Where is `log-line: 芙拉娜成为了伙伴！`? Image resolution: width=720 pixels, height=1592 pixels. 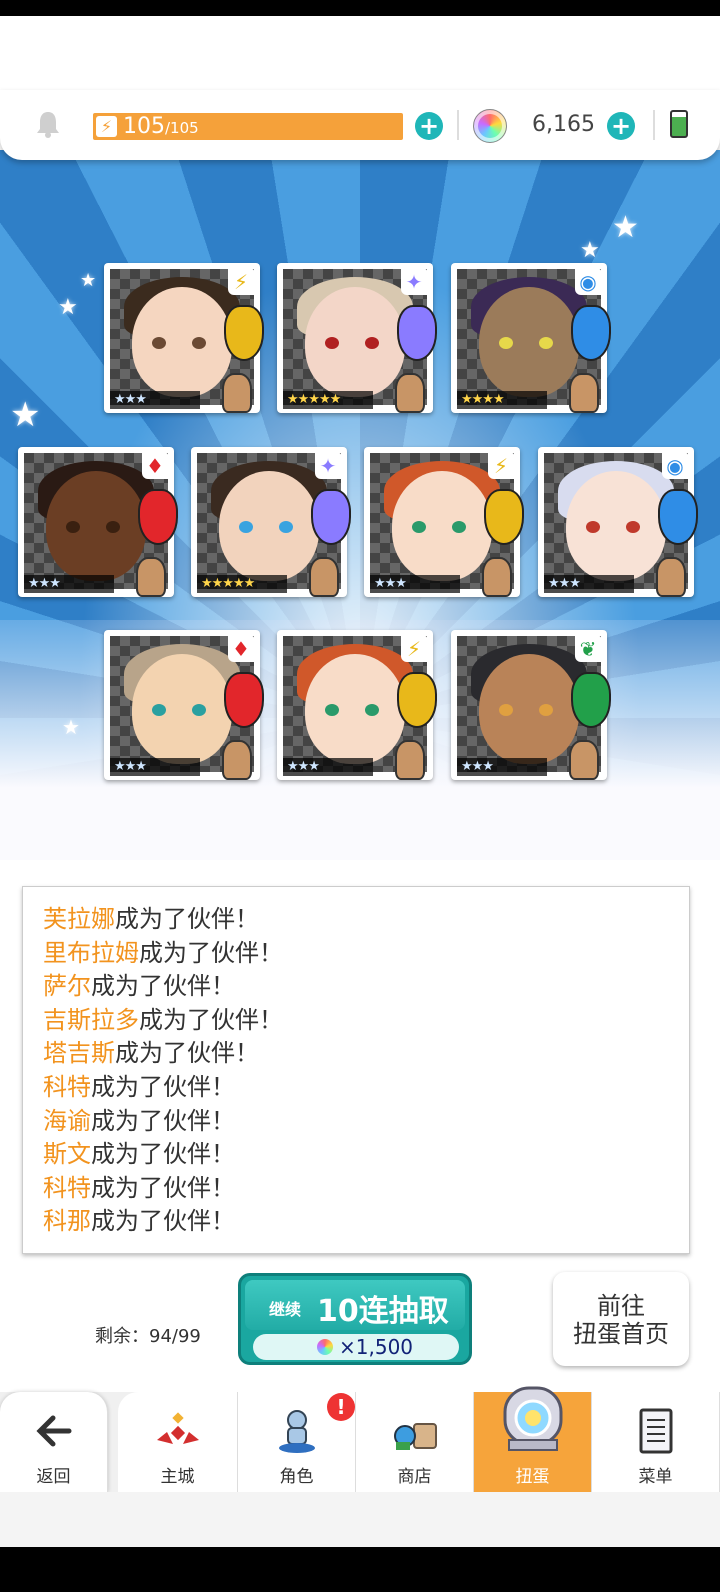 log-line: 芙拉娜成为了伙伴！ is located at coordinates (151, 919).